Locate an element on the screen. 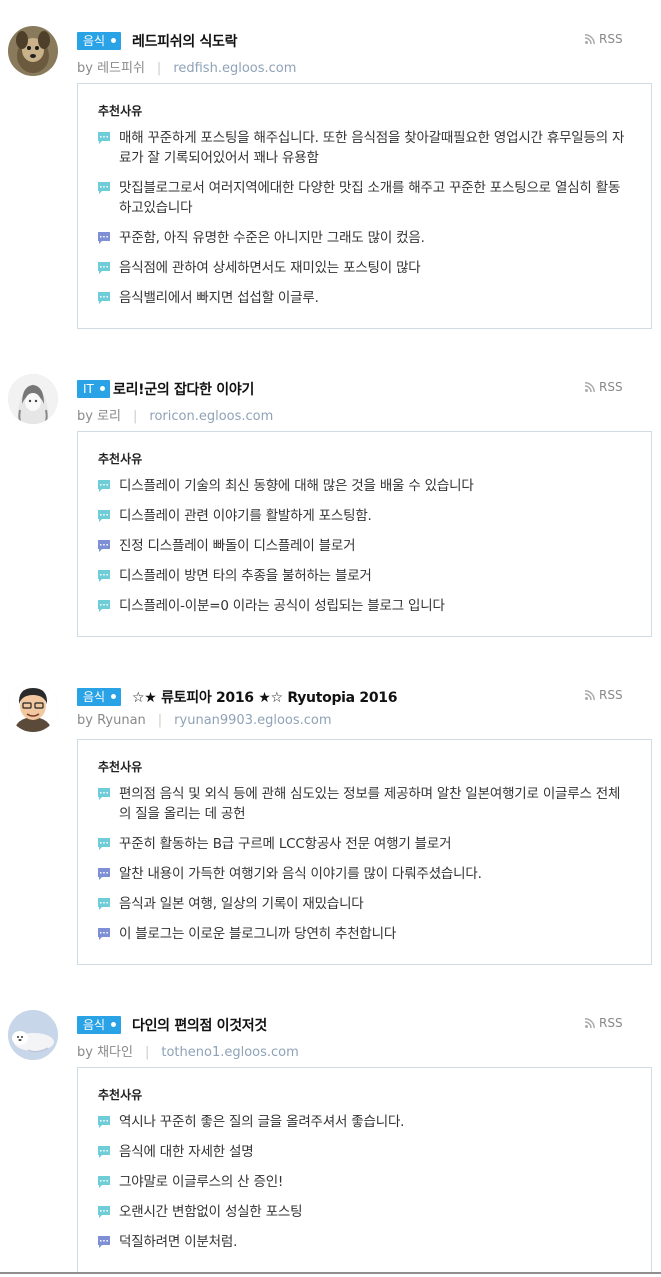  reason-item: 덕질하려면 이분처럼. is located at coordinates (364, 1242).